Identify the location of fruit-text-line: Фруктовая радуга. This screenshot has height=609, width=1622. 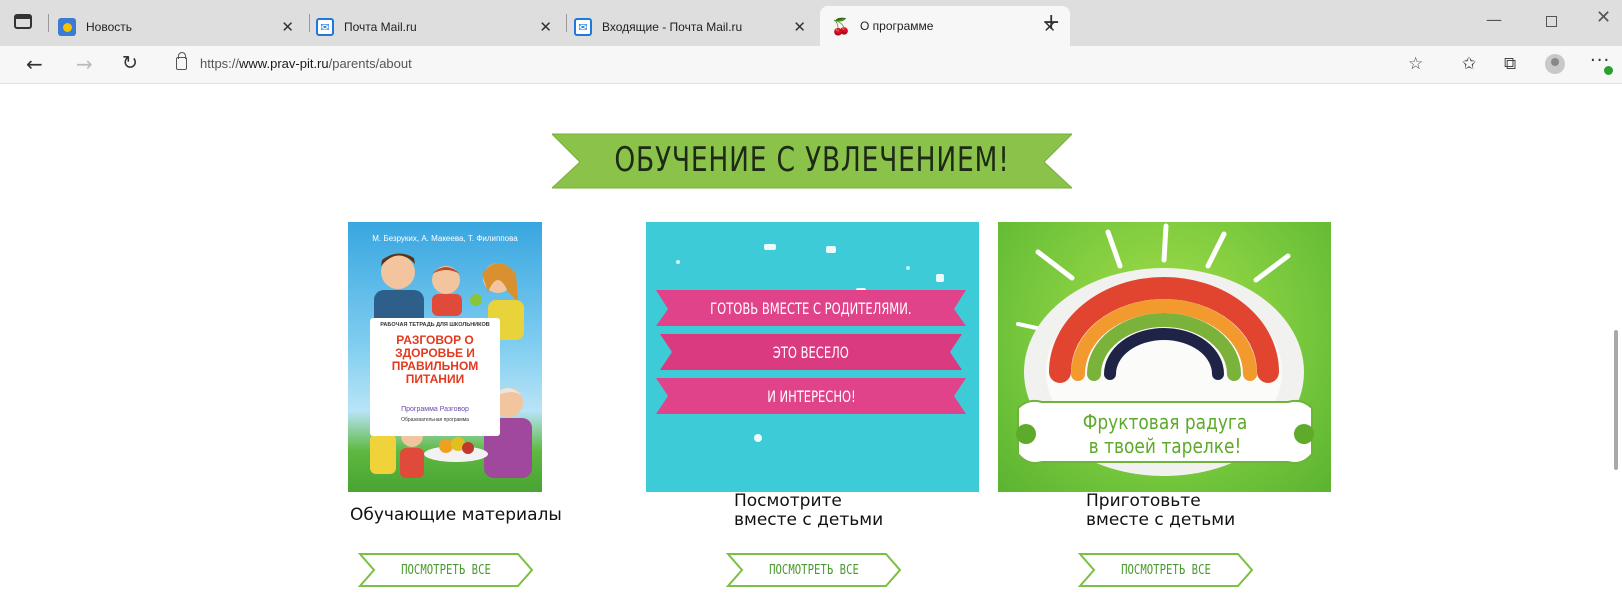
(1165, 422).